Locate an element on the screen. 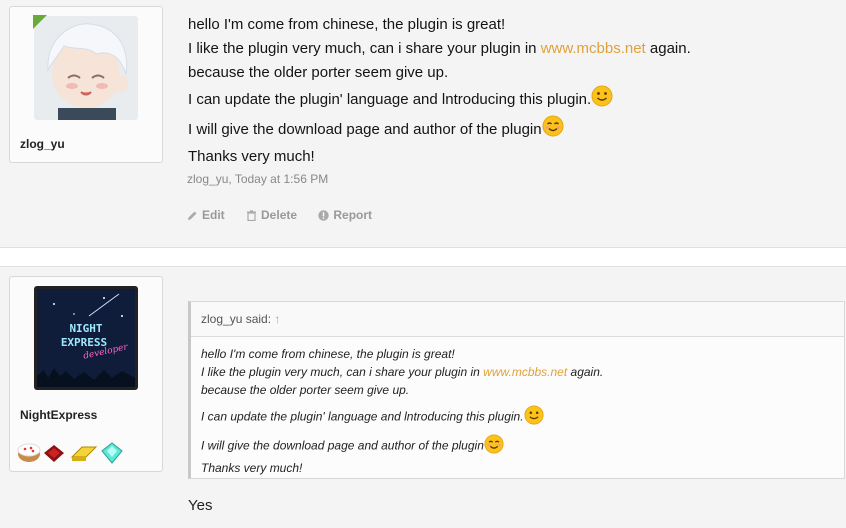 Image resolution: width=846 pixels, height=528 pixels. reply-message: Yes is located at coordinates (200, 505).